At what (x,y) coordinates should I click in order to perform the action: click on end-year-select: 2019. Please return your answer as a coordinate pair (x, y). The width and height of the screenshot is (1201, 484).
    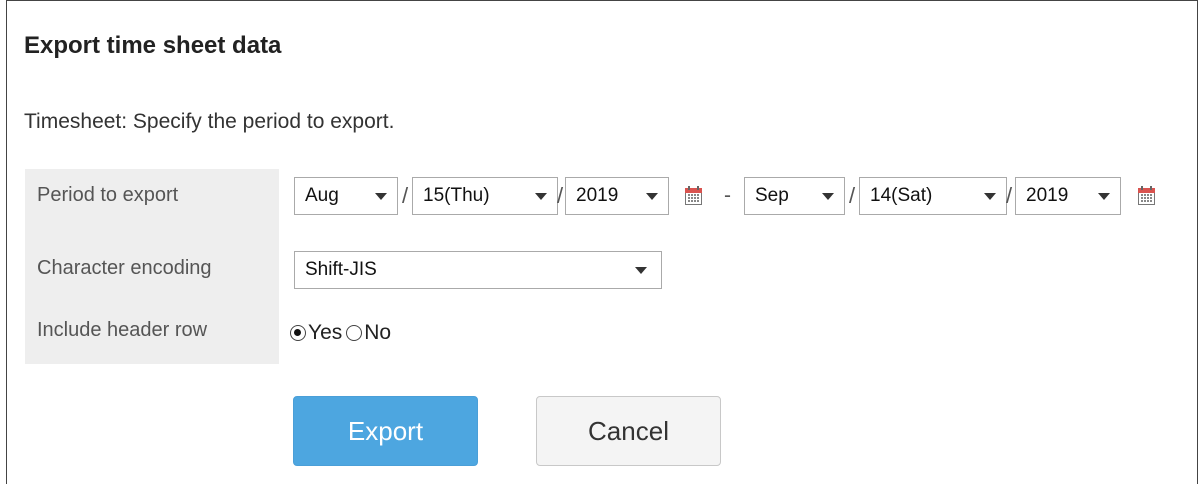
    Looking at the image, I should click on (1068, 196).